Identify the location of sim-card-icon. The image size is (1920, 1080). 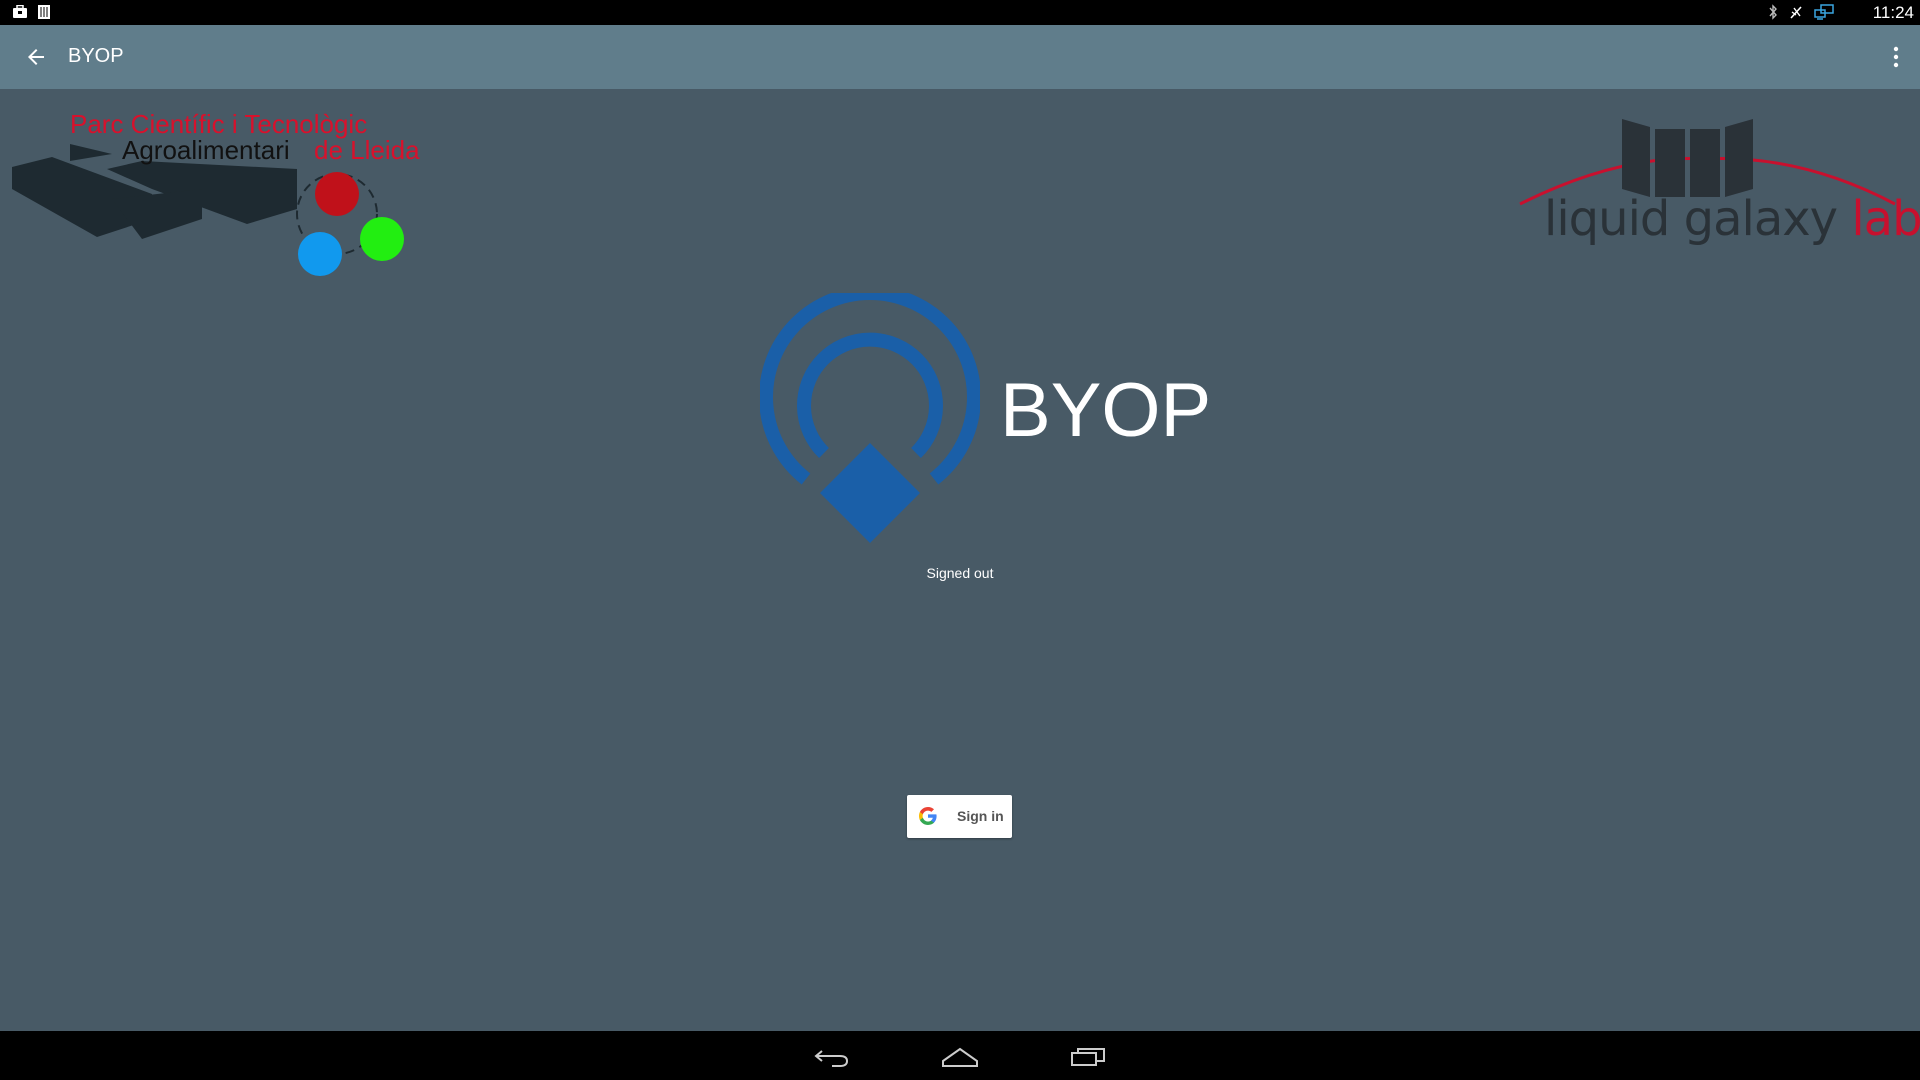
(44, 12).